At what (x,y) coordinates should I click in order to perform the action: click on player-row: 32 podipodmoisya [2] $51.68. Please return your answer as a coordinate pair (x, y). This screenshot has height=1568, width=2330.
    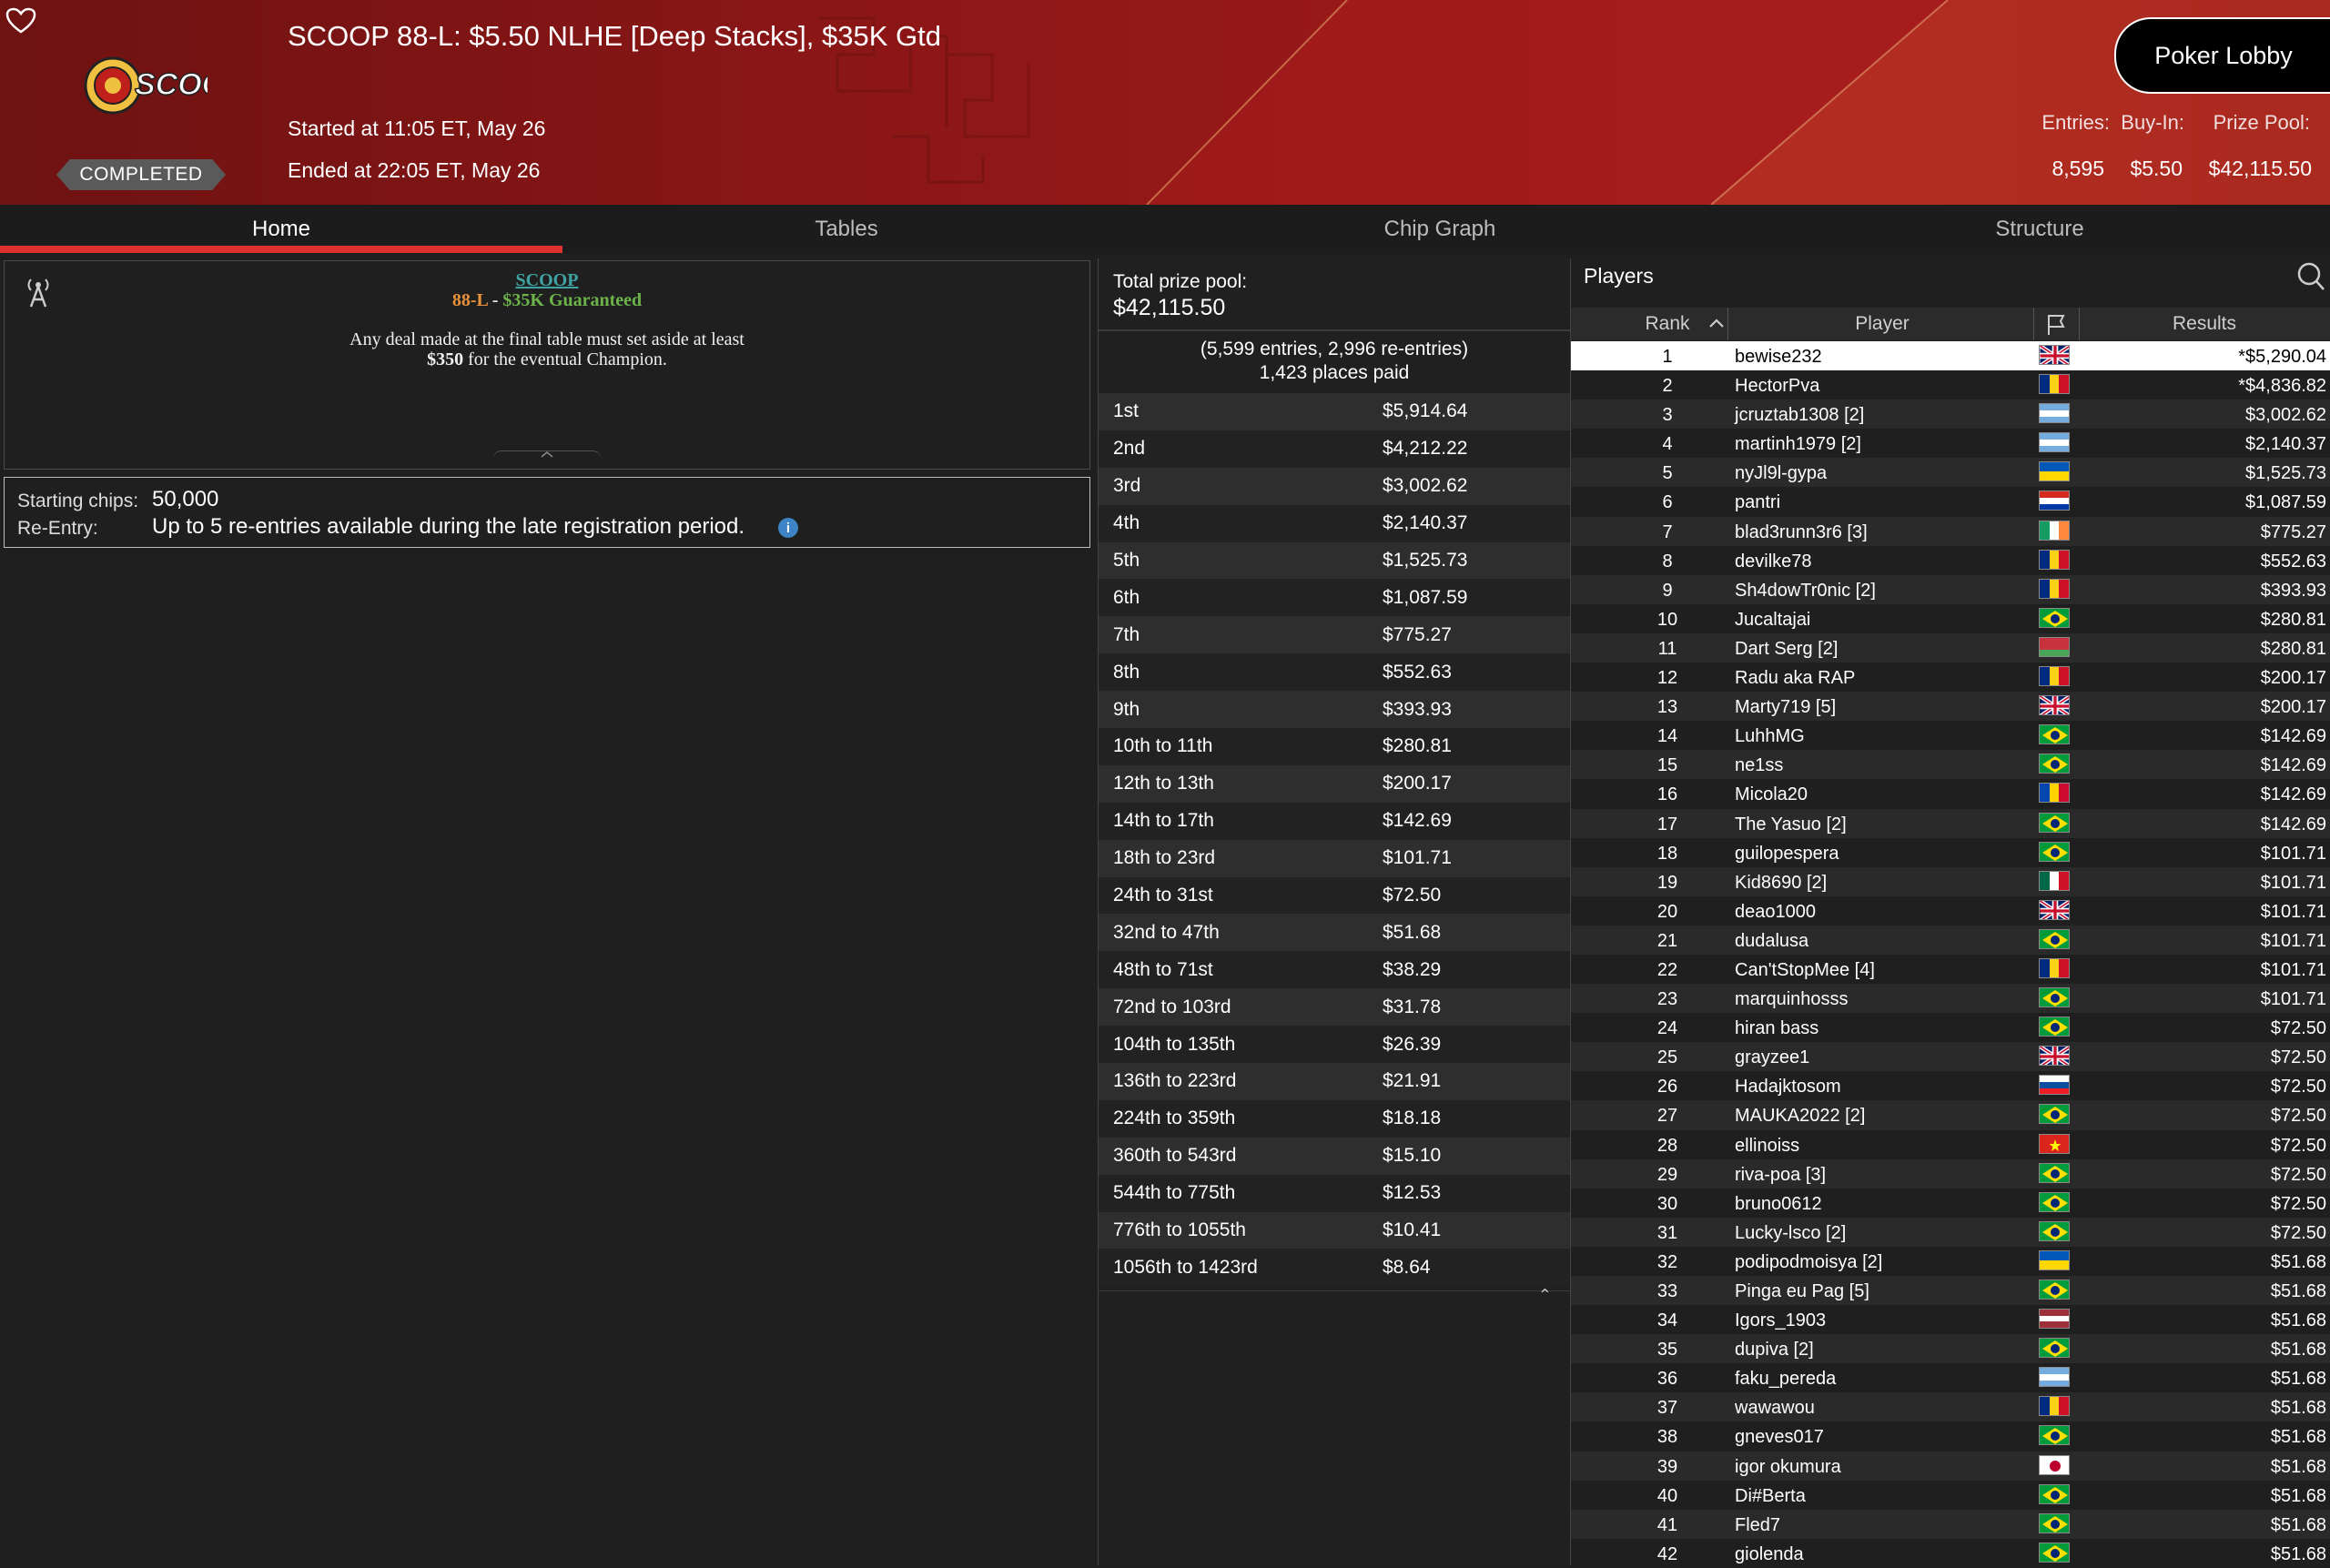
    Looking at the image, I should click on (1950, 1261).